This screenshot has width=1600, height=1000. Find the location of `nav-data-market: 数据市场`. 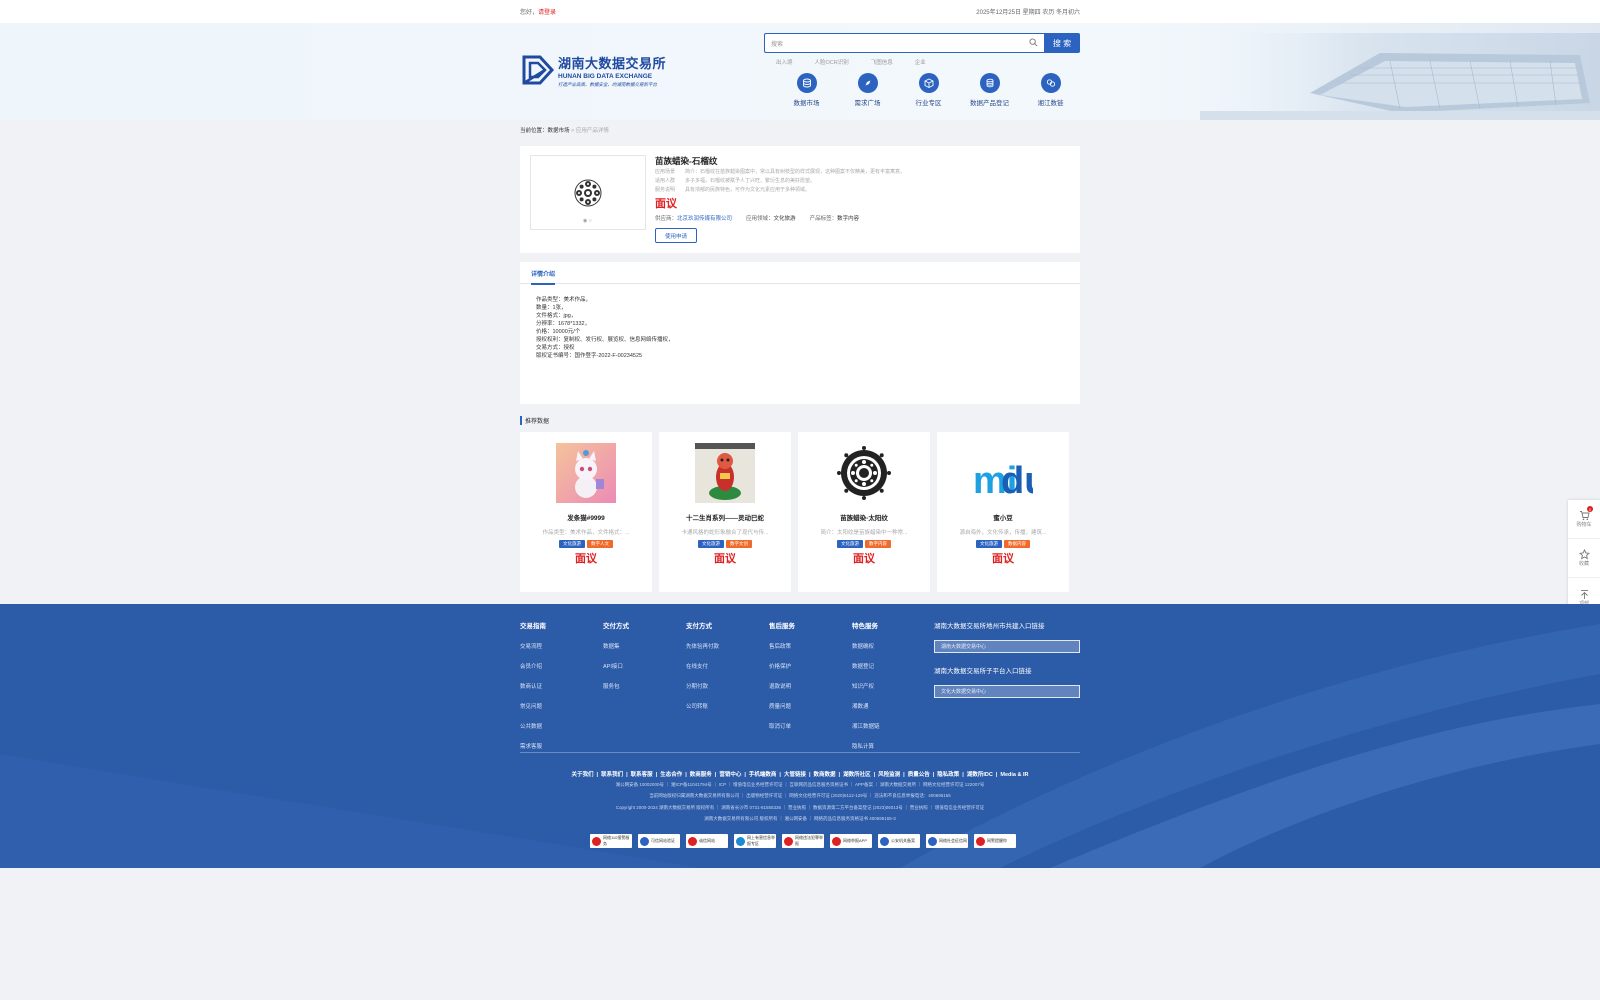

nav-data-market: 数据市场 is located at coordinates (806, 90).